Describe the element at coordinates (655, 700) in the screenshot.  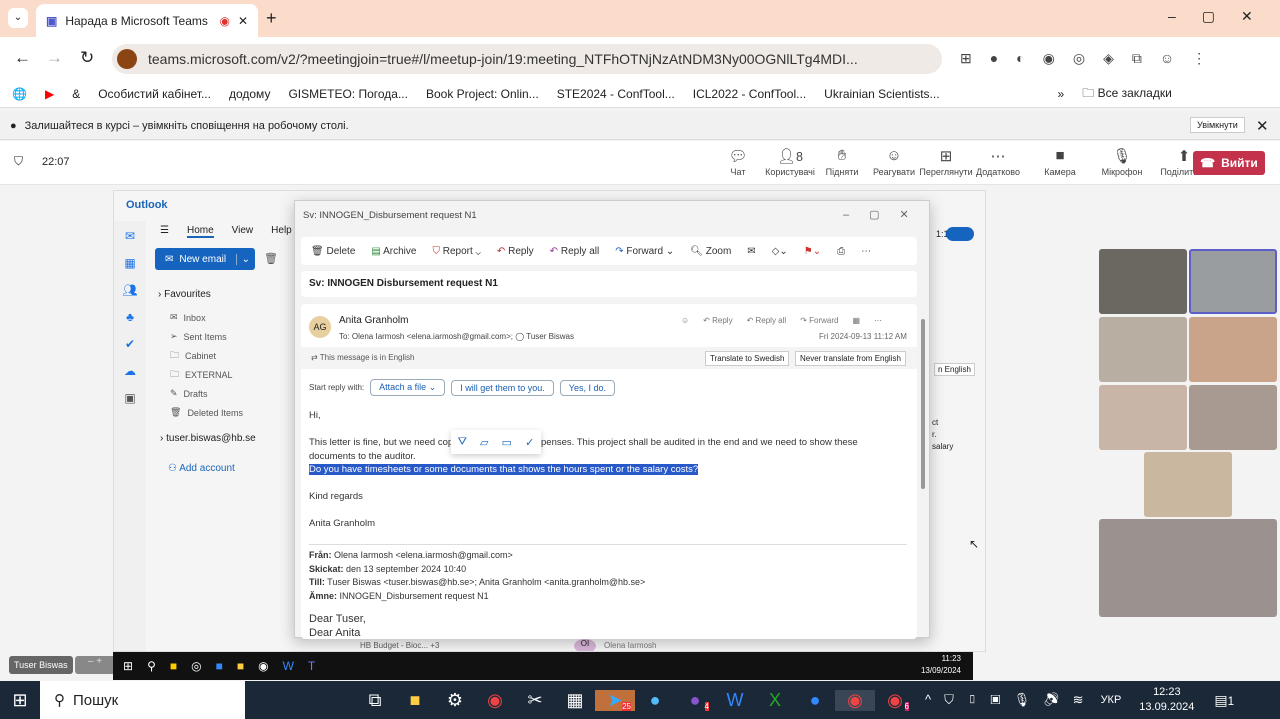
I see `app-24-icon: ●` at that location.